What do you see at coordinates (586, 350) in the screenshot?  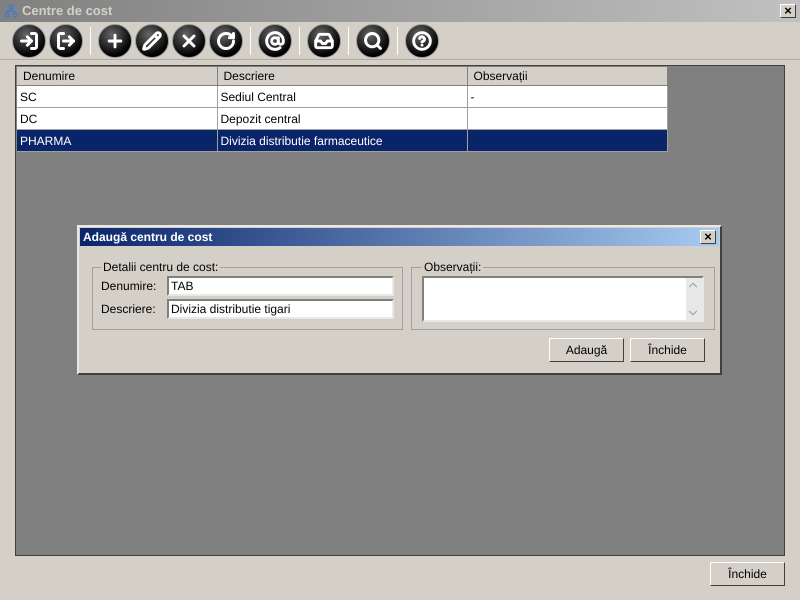 I see `dialog-button: Adaugă` at bounding box center [586, 350].